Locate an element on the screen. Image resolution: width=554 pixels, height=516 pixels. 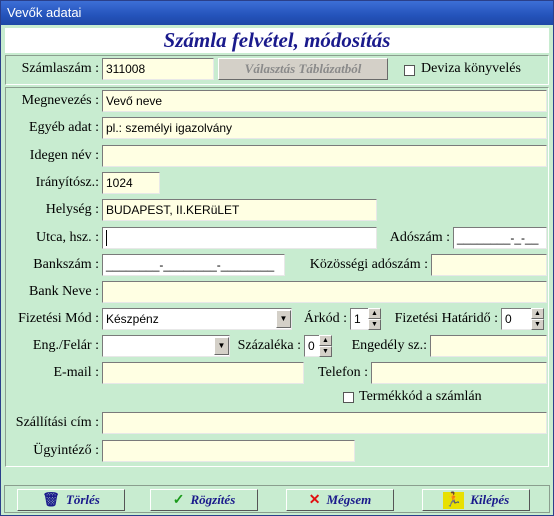
exit-runner-icon: 🏃 is located at coordinates (453, 500).